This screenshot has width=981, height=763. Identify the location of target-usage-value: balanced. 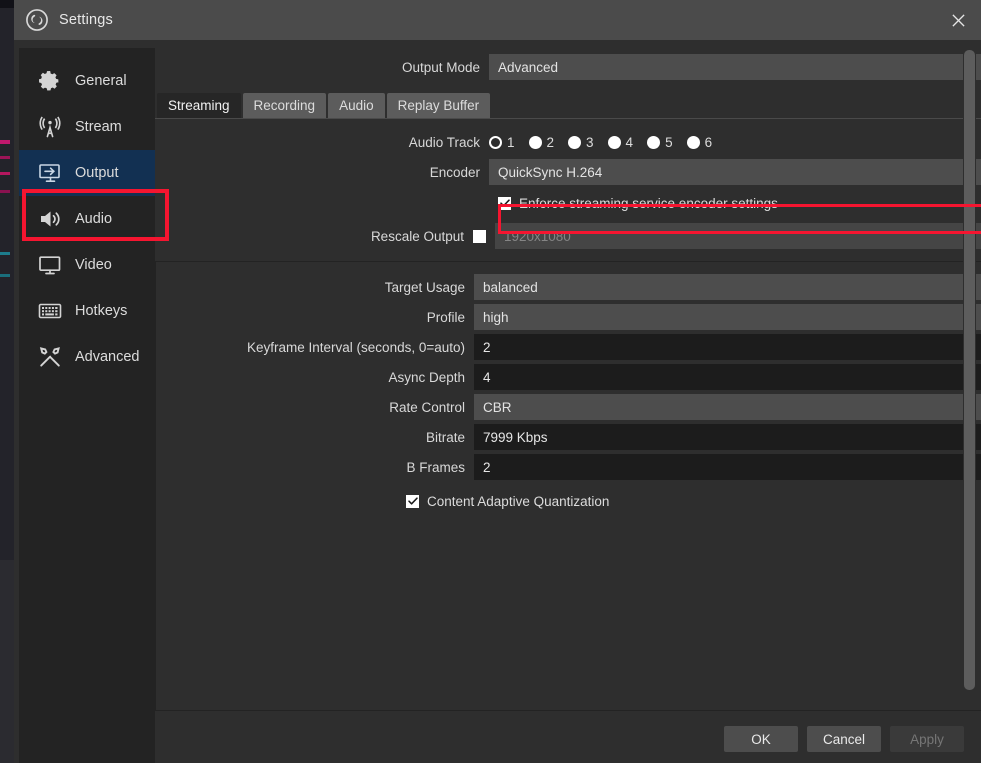
(510, 287).